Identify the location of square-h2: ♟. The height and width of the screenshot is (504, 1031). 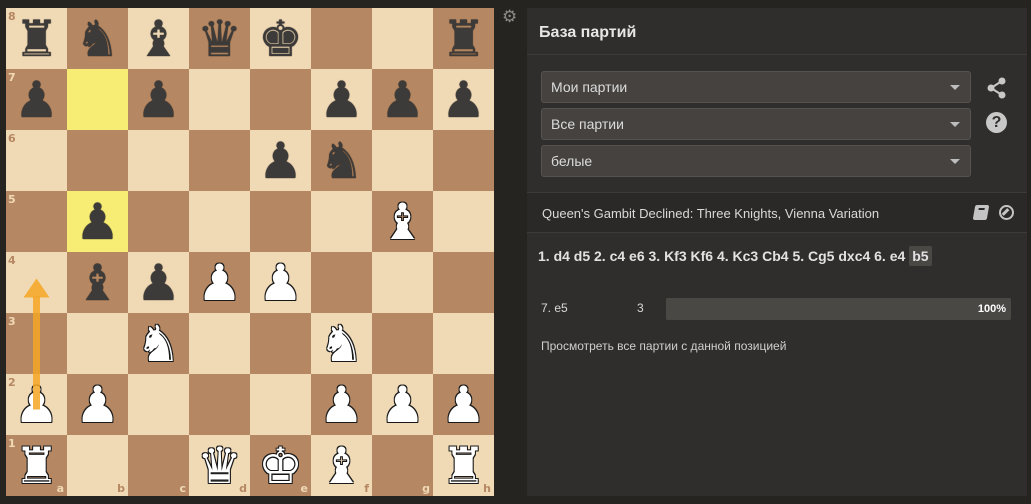
(463, 404).